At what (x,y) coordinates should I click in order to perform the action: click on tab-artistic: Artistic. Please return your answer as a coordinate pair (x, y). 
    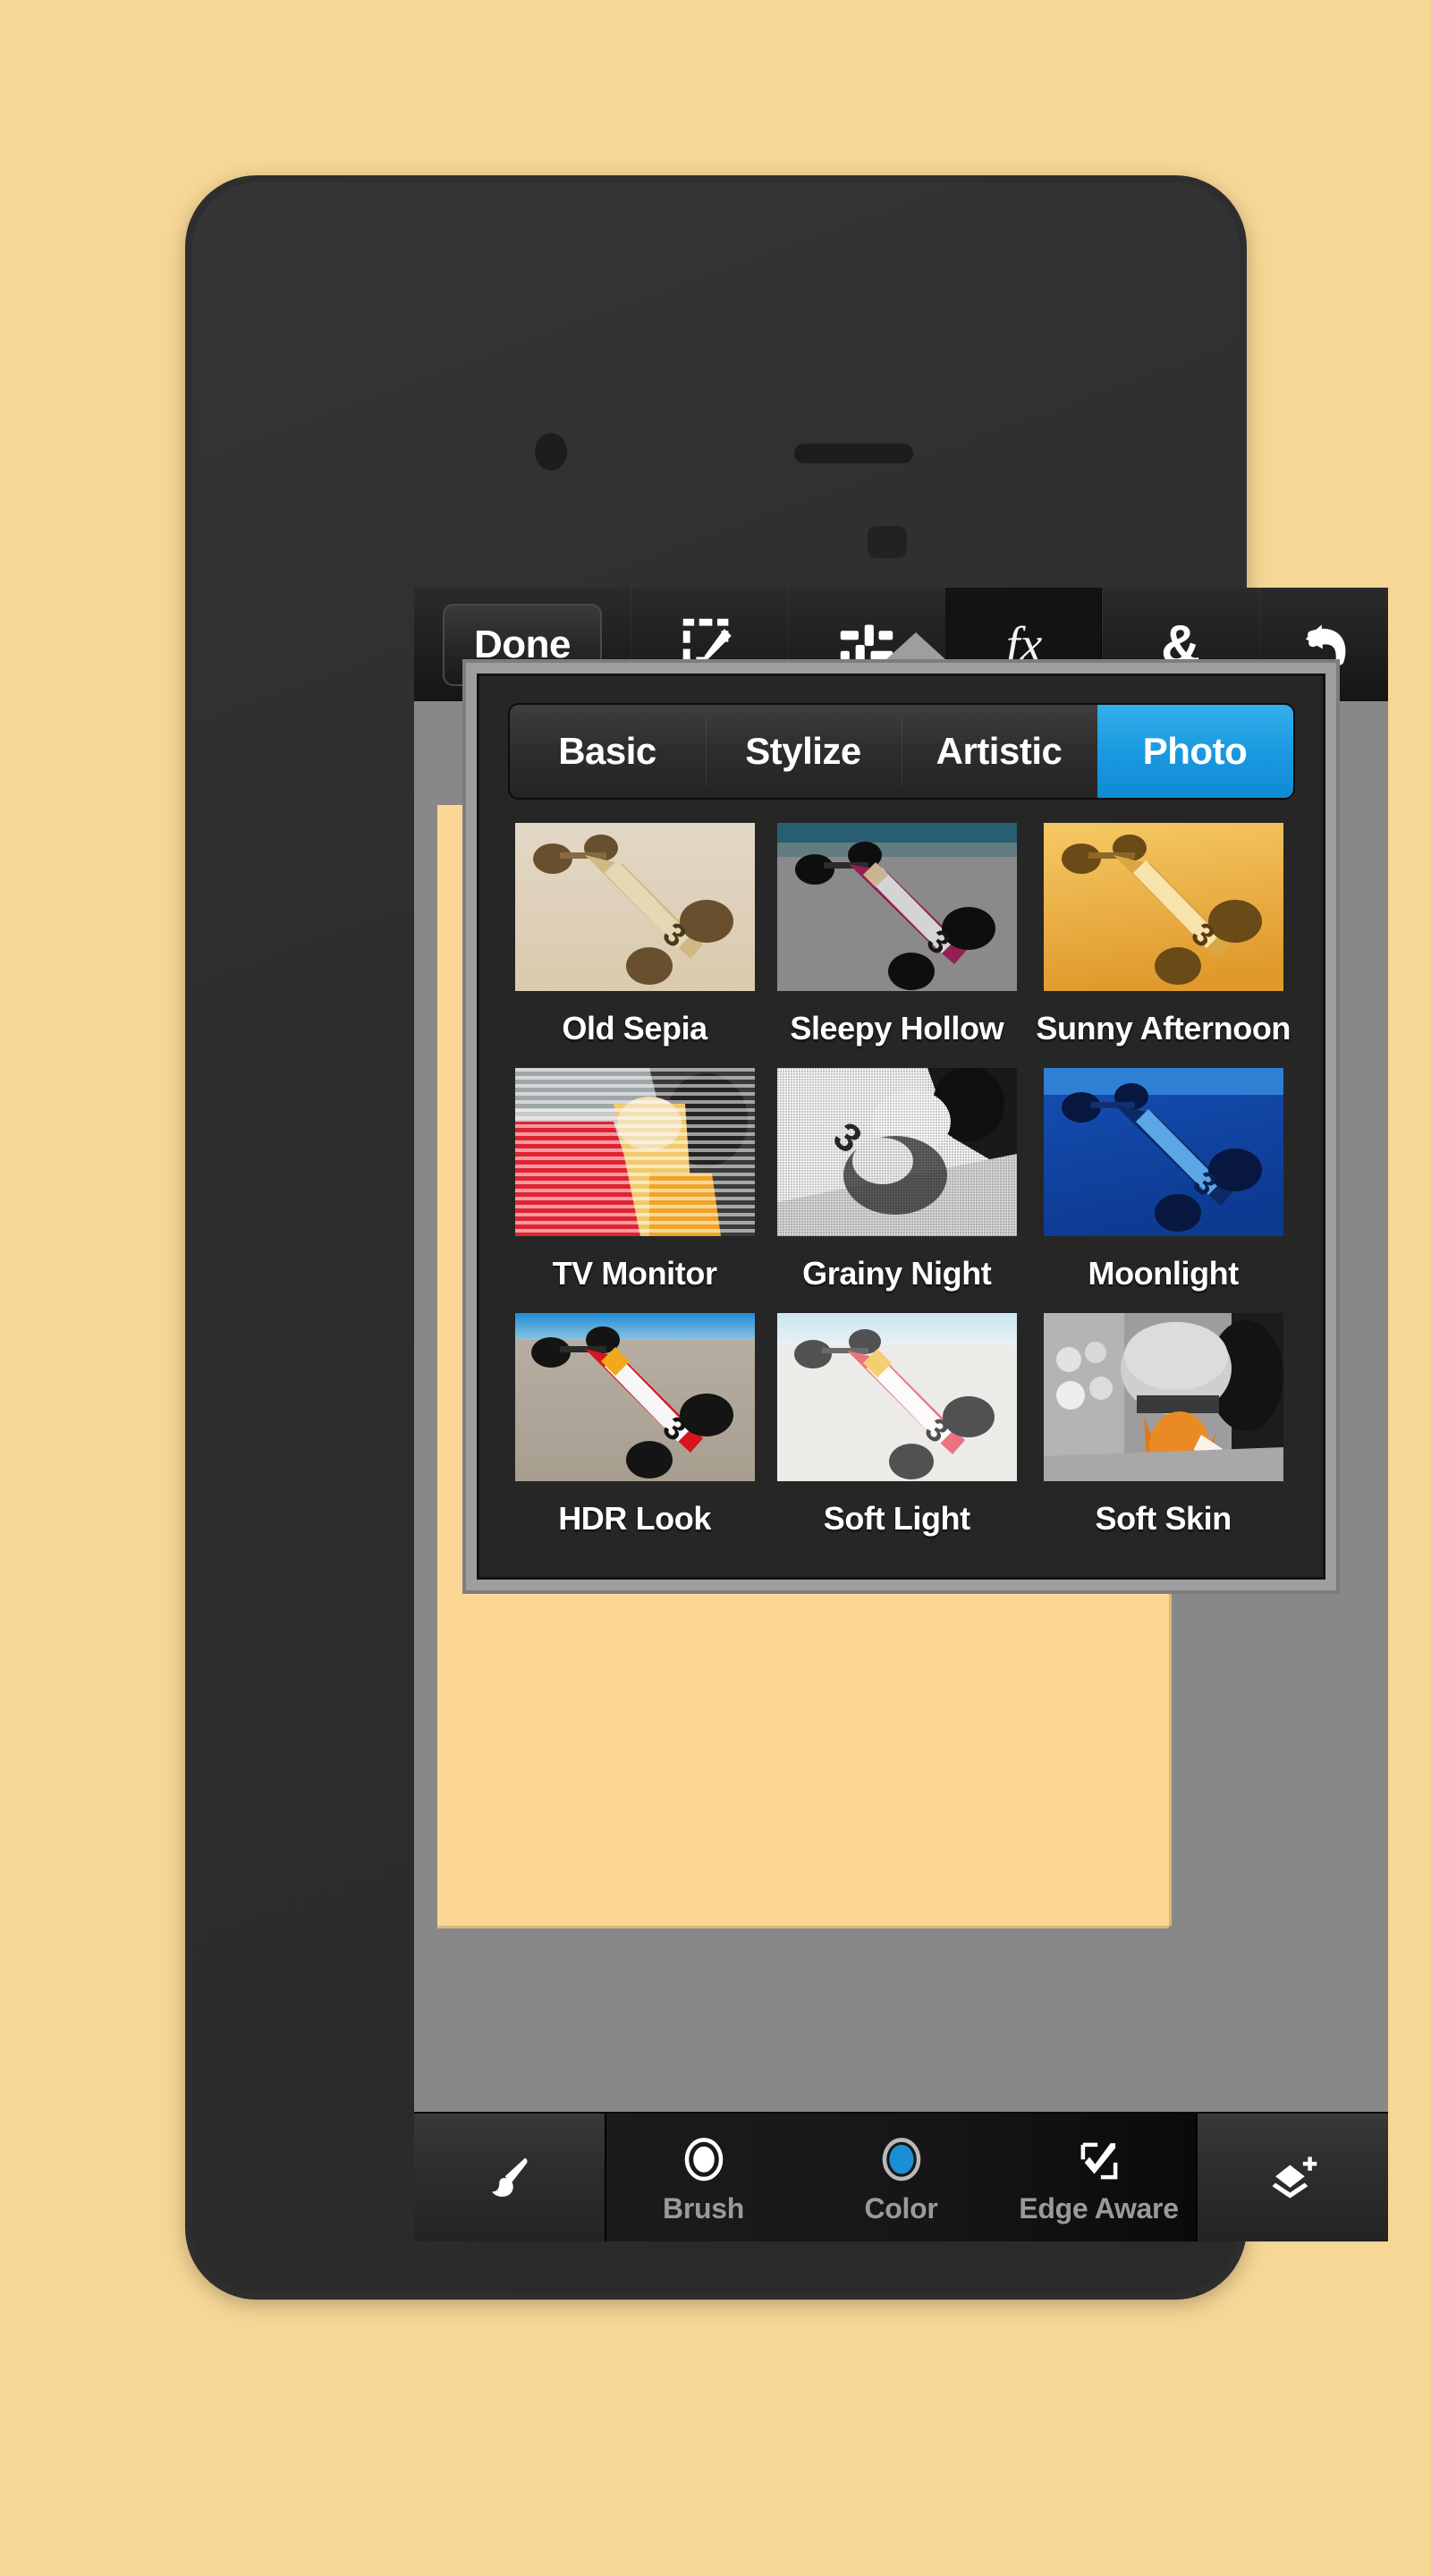
    Looking at the image, I should click on (999, 751).